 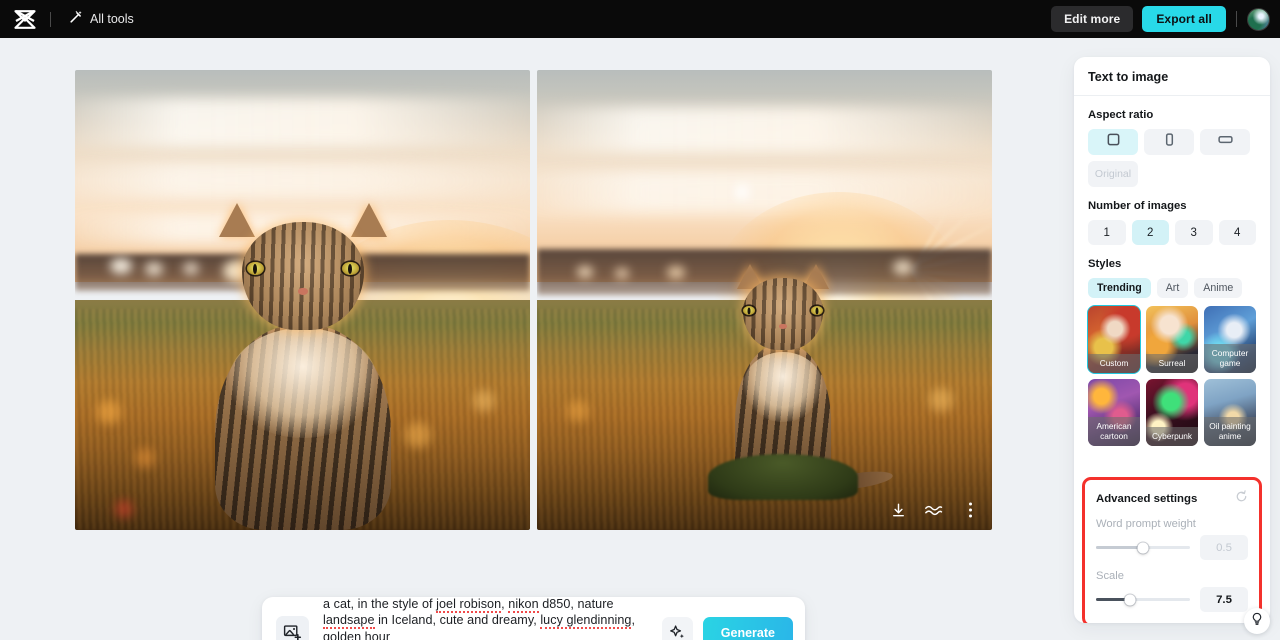 I want to click on style-card-custom: Custom, so click(x=1114, y=339).